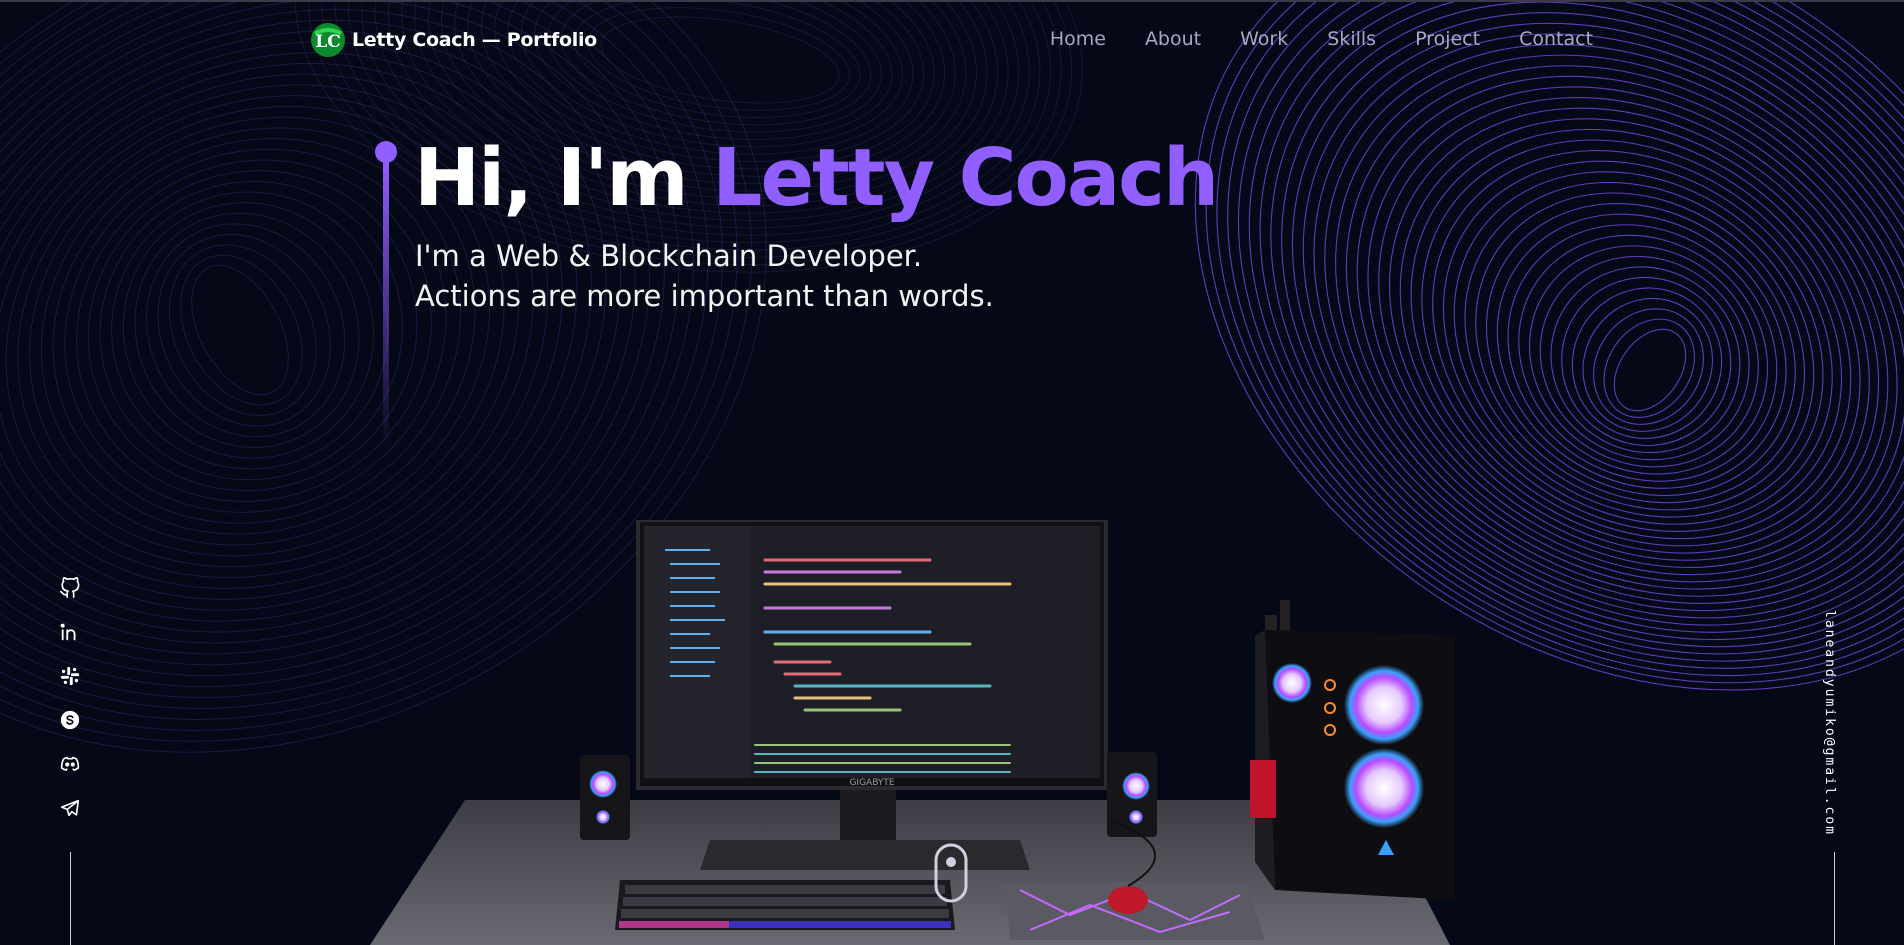  I want to click on speaker-left, so click(605, 797).